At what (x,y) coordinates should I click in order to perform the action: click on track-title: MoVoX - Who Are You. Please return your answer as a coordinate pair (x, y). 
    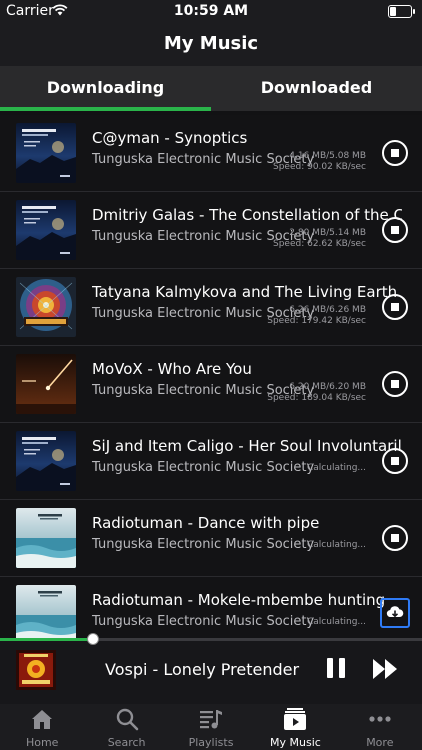
    Looking at the image, I should click on (172, 369).